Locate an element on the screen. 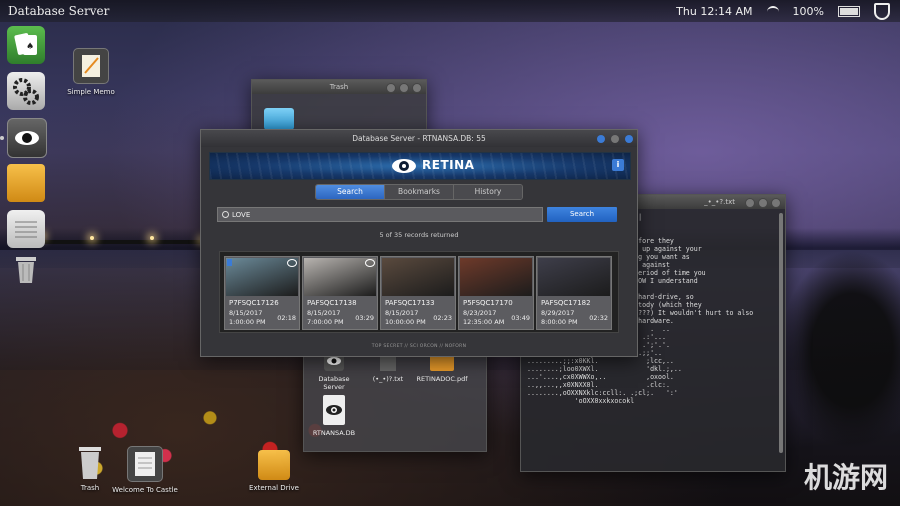 The height and width of the screenshot is (506, 900). external-drive-icon is located at coordinates (26, 183).